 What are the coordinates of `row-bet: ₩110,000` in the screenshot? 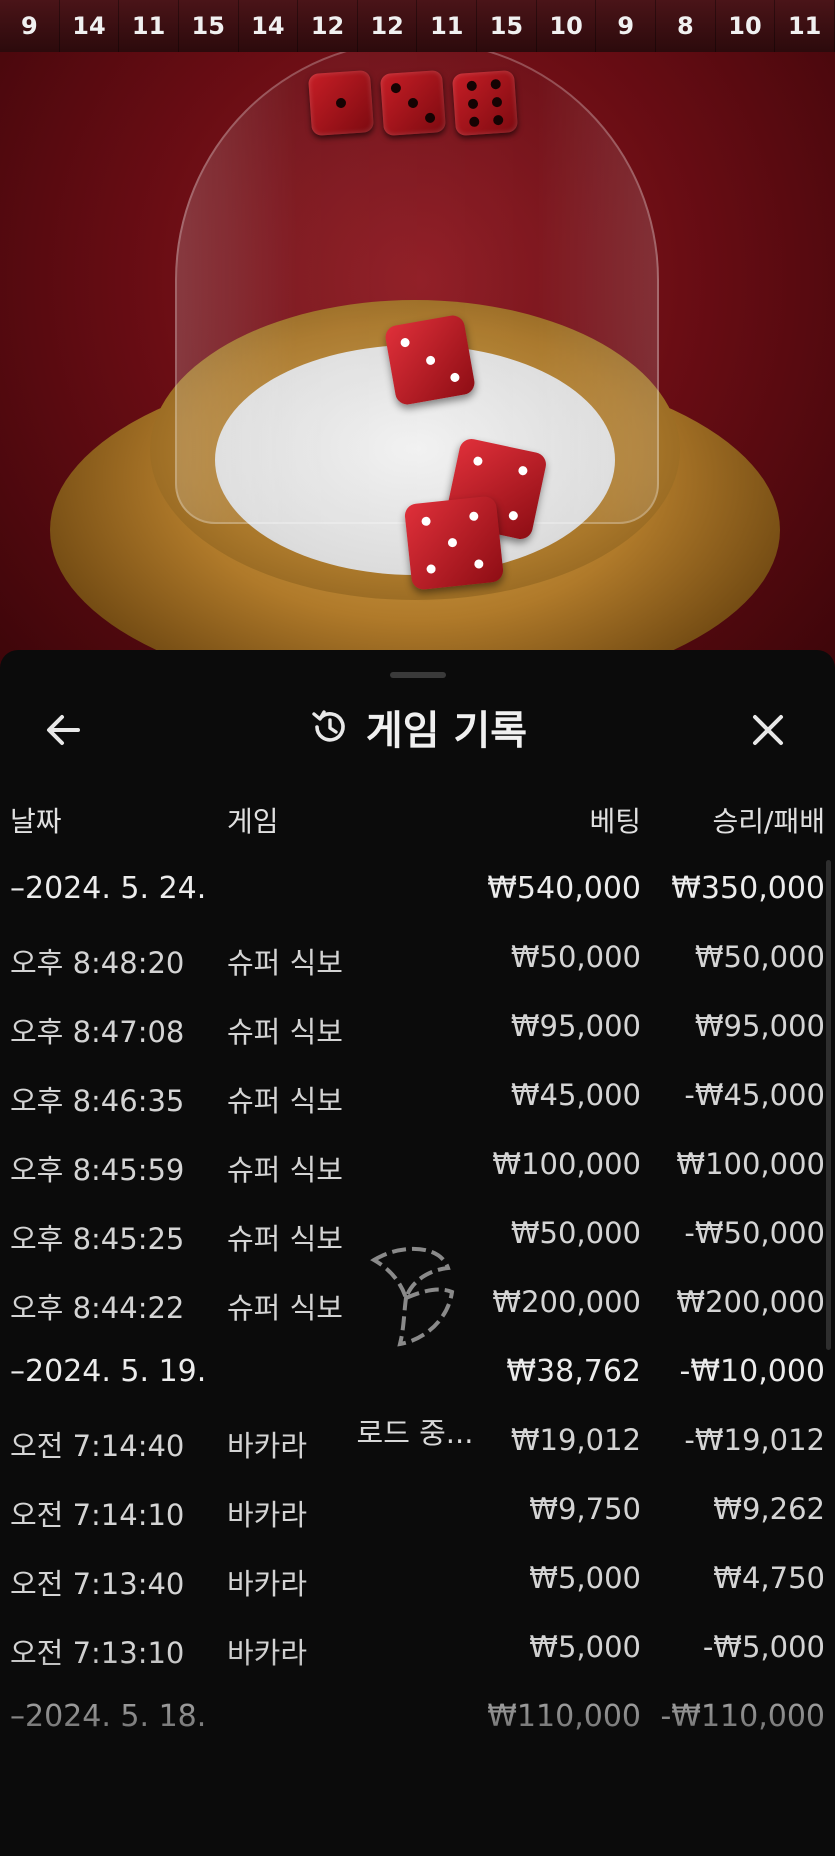 It's located at (564, 1716).